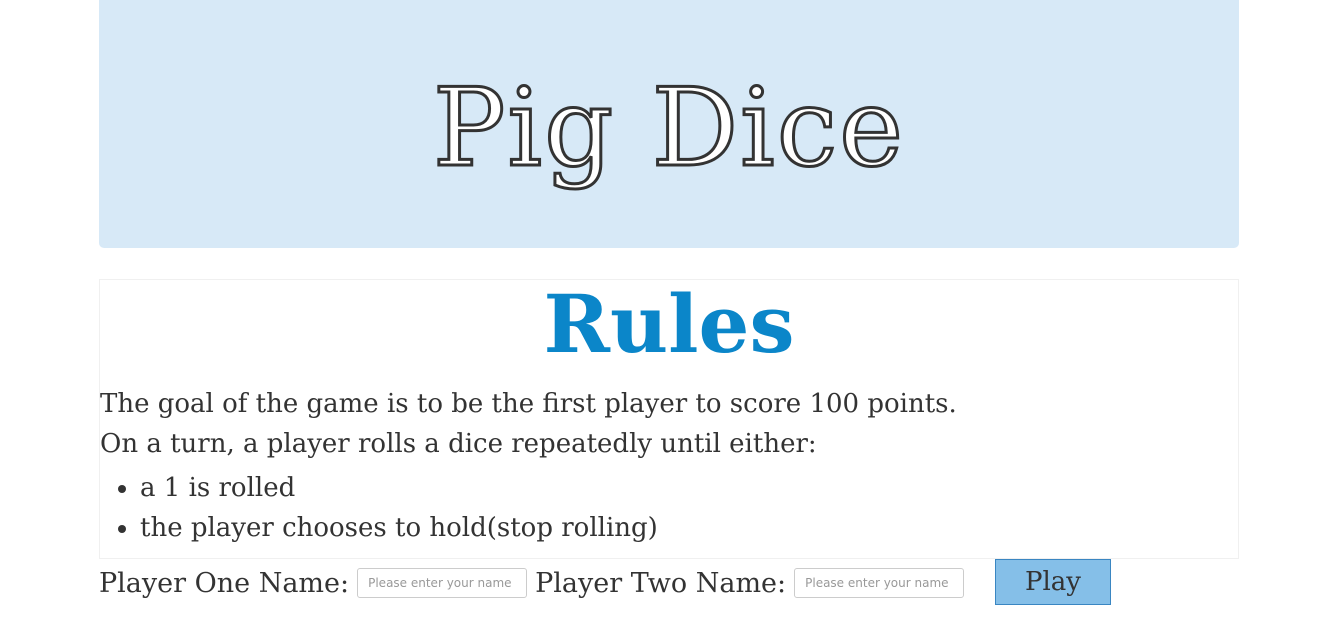  I want to click on player-two-label: Player Two Name:, so click(661, 583).